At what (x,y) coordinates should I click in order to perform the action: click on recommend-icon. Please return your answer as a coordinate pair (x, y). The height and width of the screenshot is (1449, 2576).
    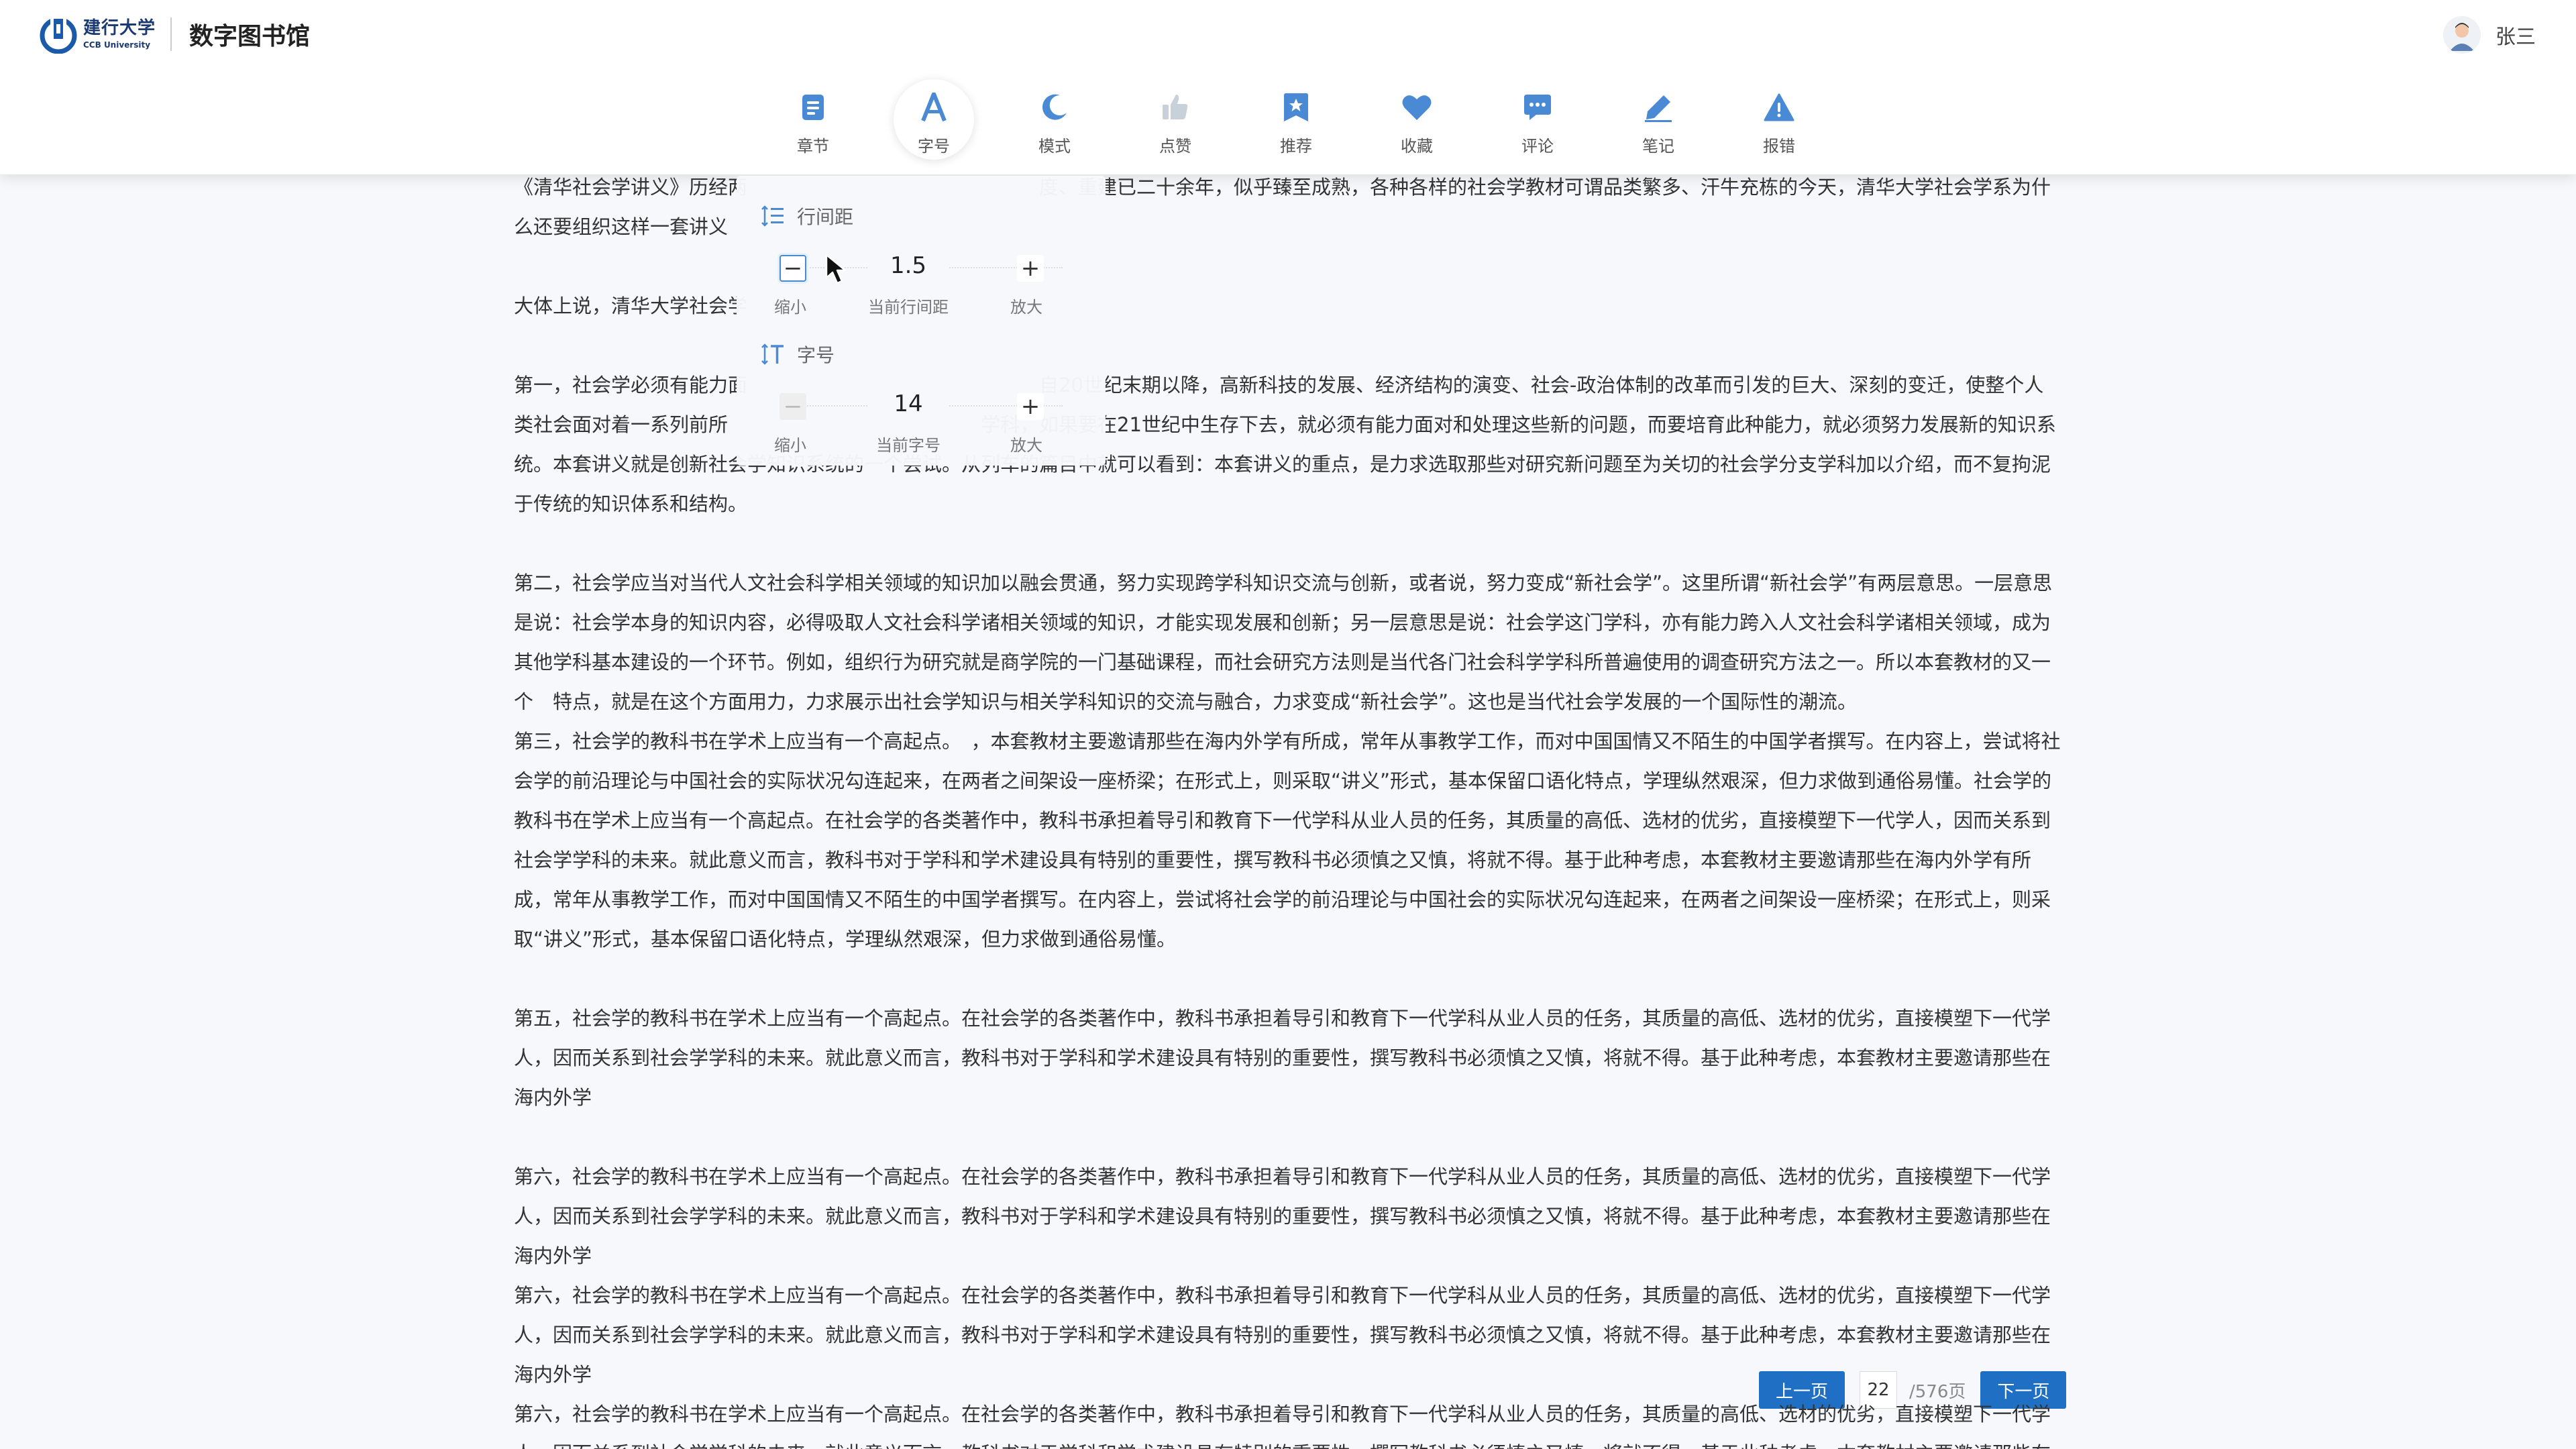
    Looking at the image, I should click on (1296, 107).